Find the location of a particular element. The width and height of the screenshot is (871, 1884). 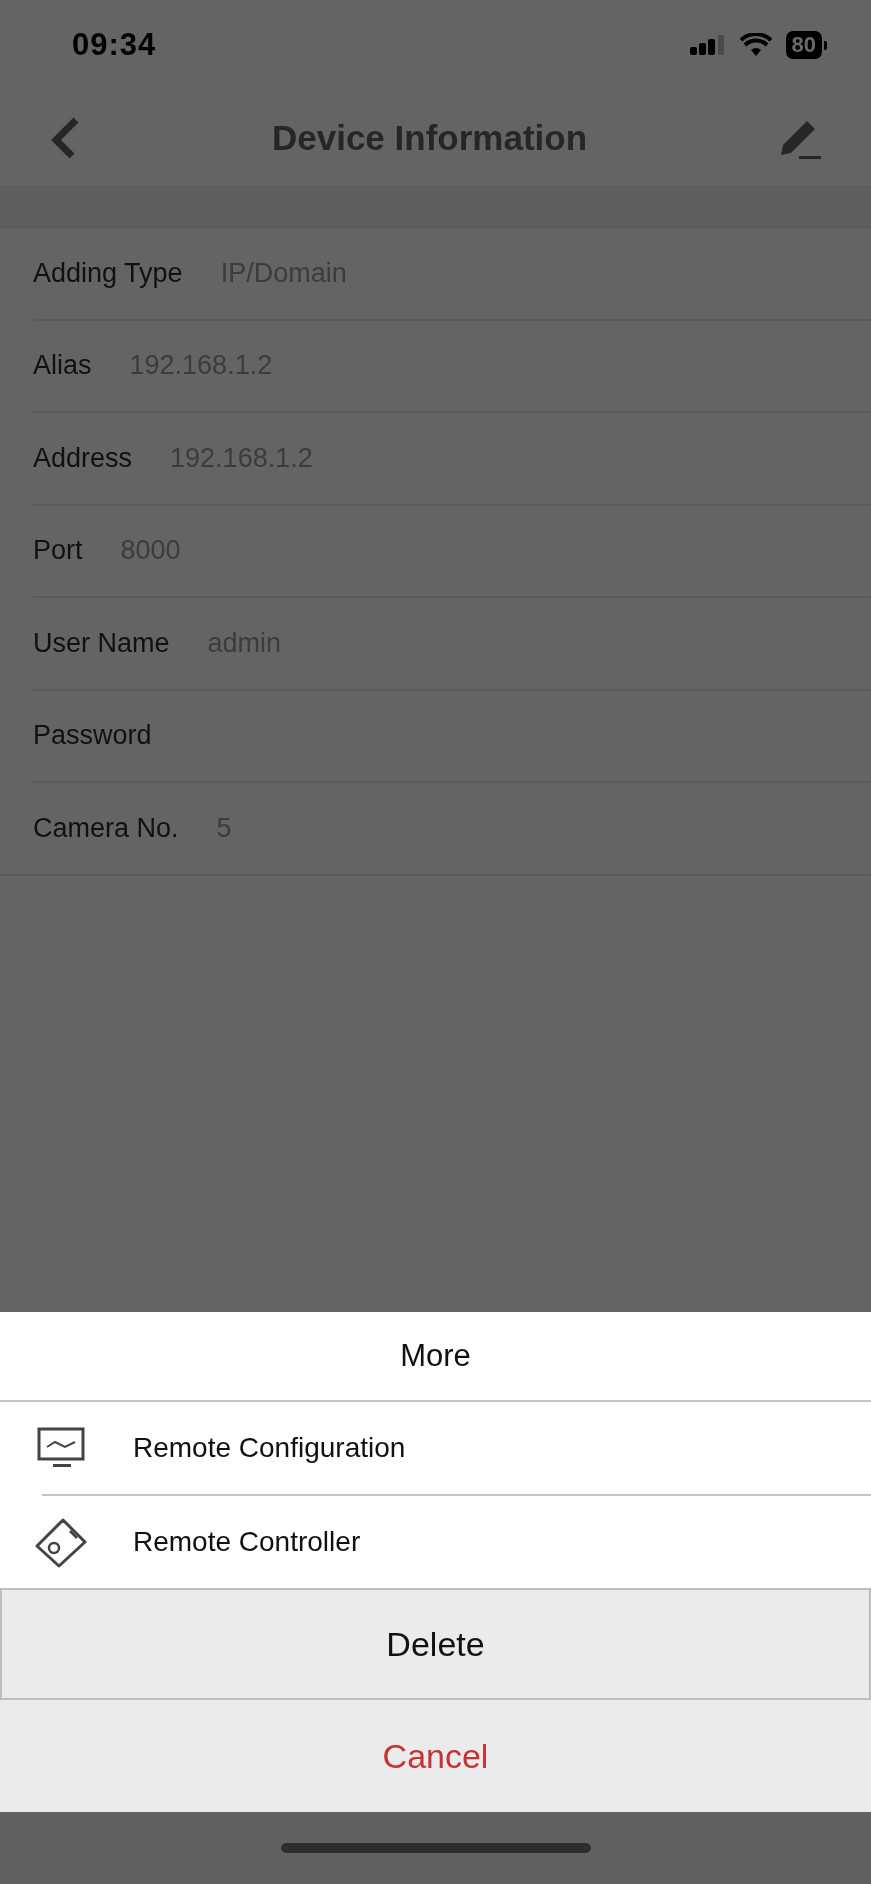

signal-icon is located at coordinates (707, 45).